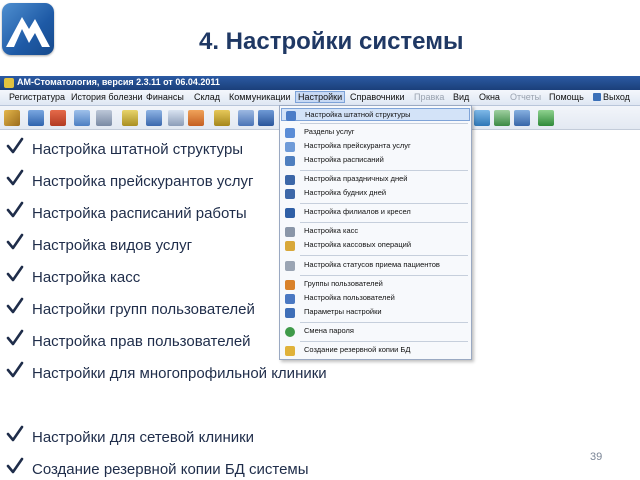 This screenshot has height=480, width=640. I want to click on refresh-icon, so click(482, 118).